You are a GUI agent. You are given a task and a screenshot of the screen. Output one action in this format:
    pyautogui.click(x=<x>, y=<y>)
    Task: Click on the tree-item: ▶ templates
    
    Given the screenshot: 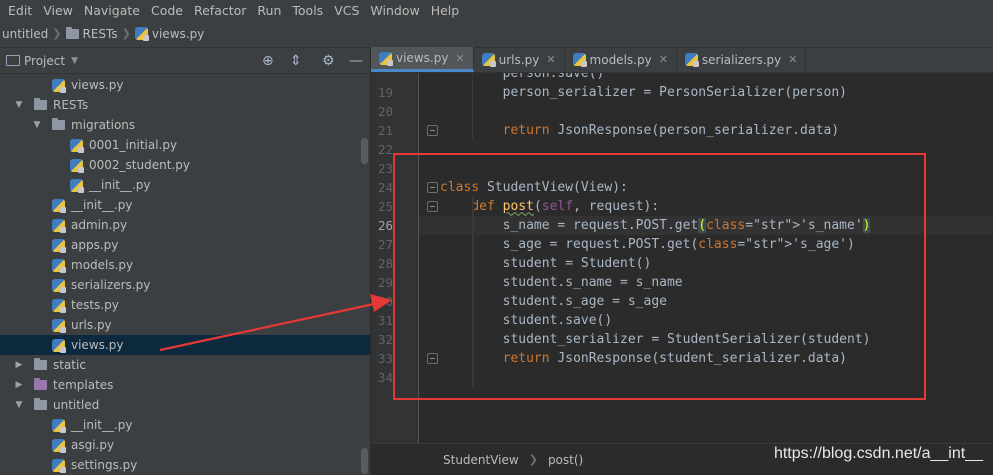 What is the action you would take?
    pyautogui.click(x=185, y=385)
    